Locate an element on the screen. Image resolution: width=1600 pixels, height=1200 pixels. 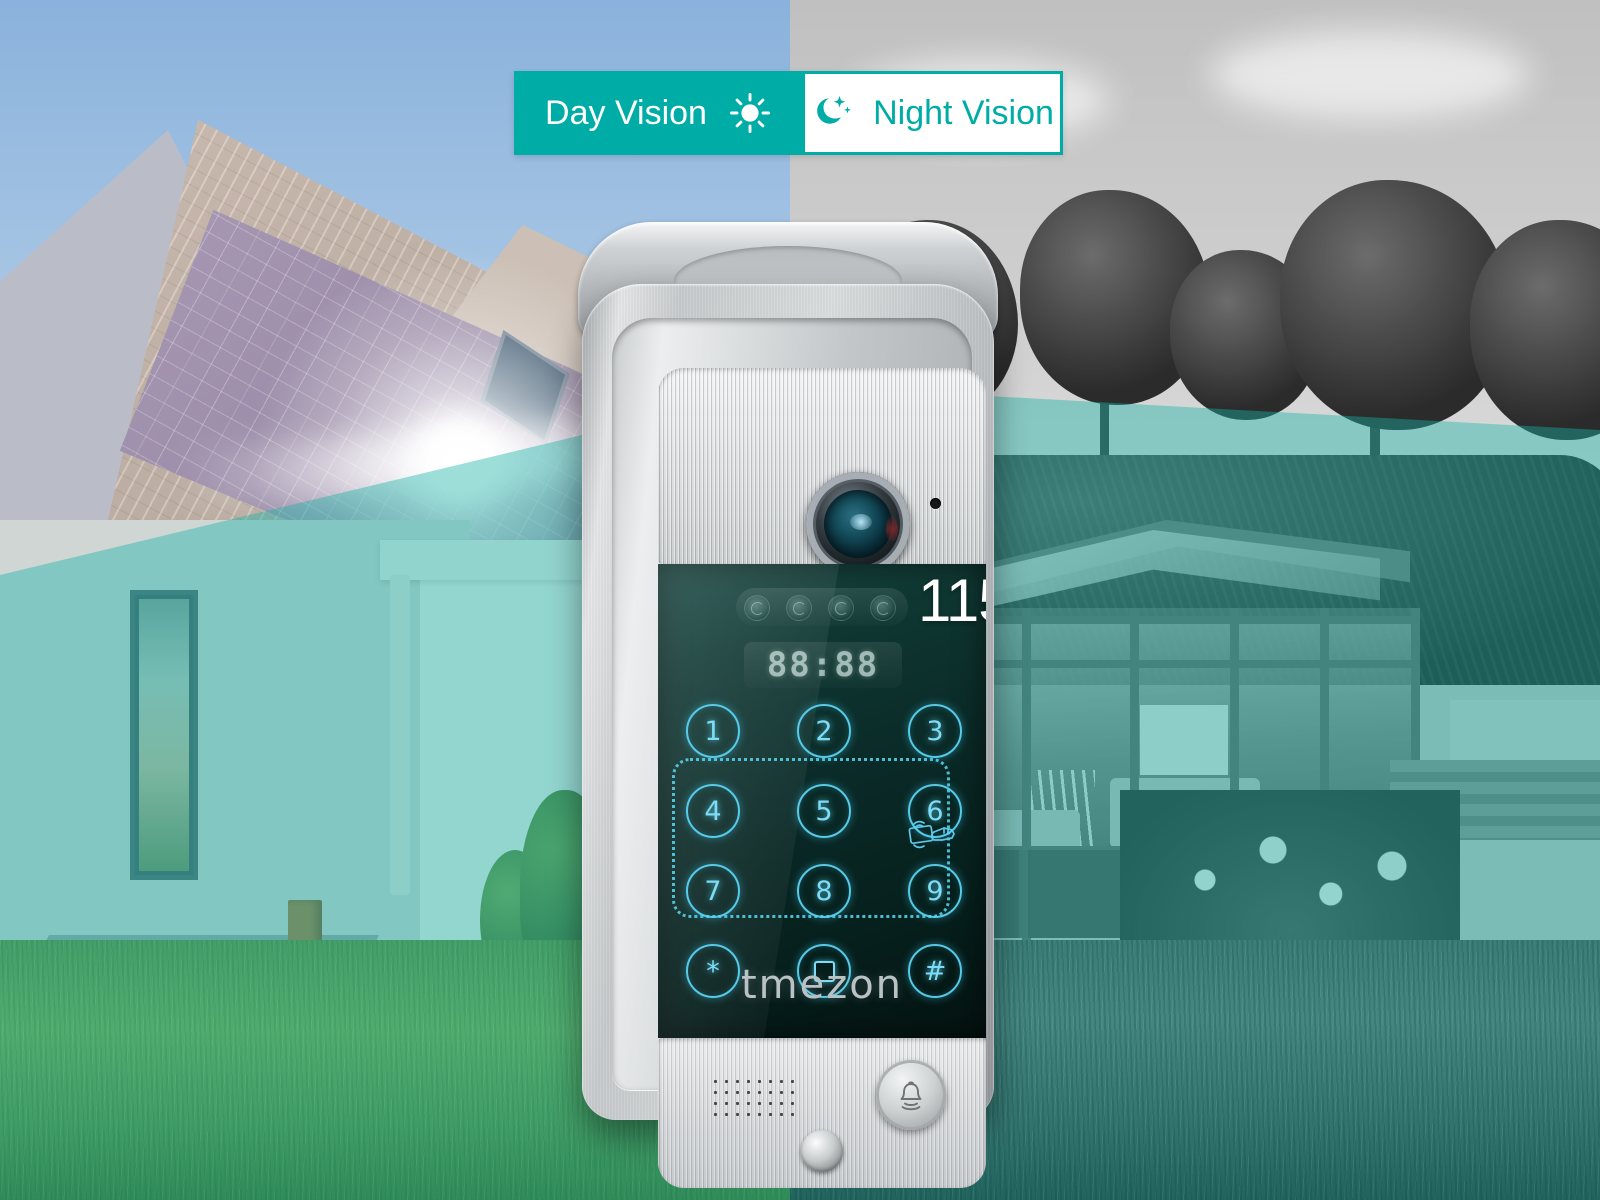
seven-segment-display: 88:88 is located at coordinates (823, 665).